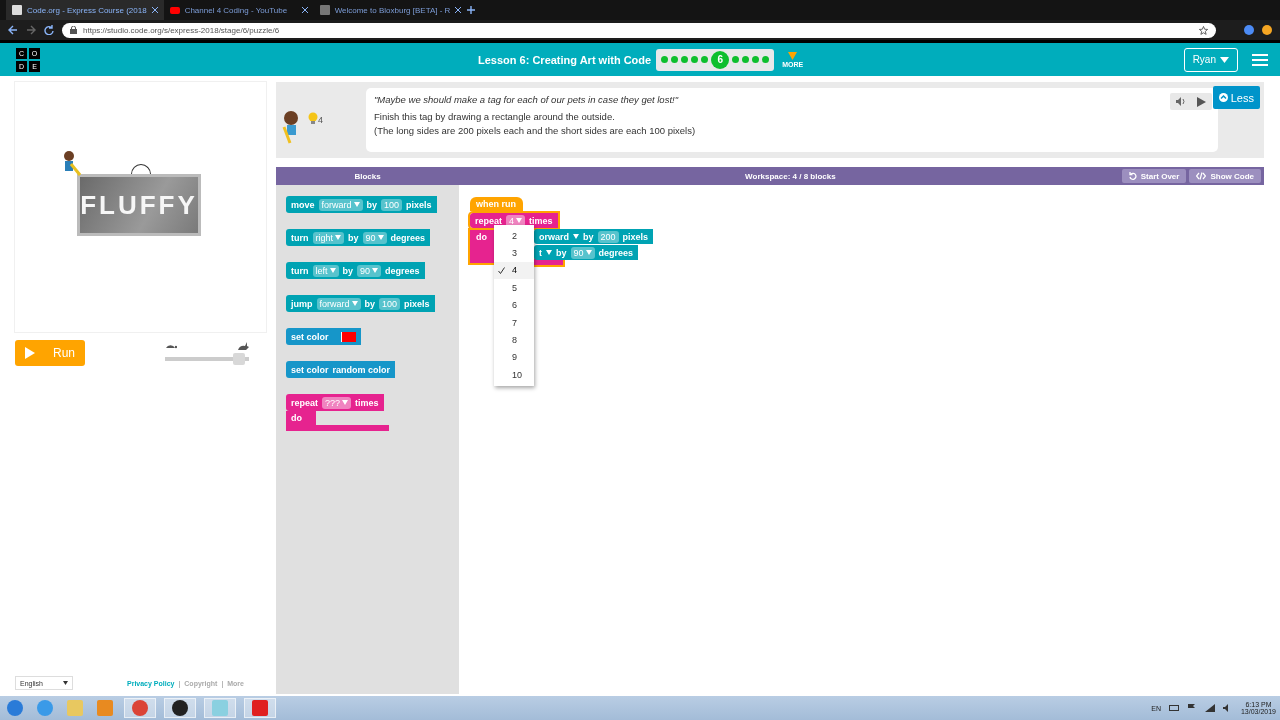 Image resolution: width=1280 pixels, height=720 pixels. Describe the element at coordinates (73, 30) in the screenshot. I see `lock-icon` at that location.